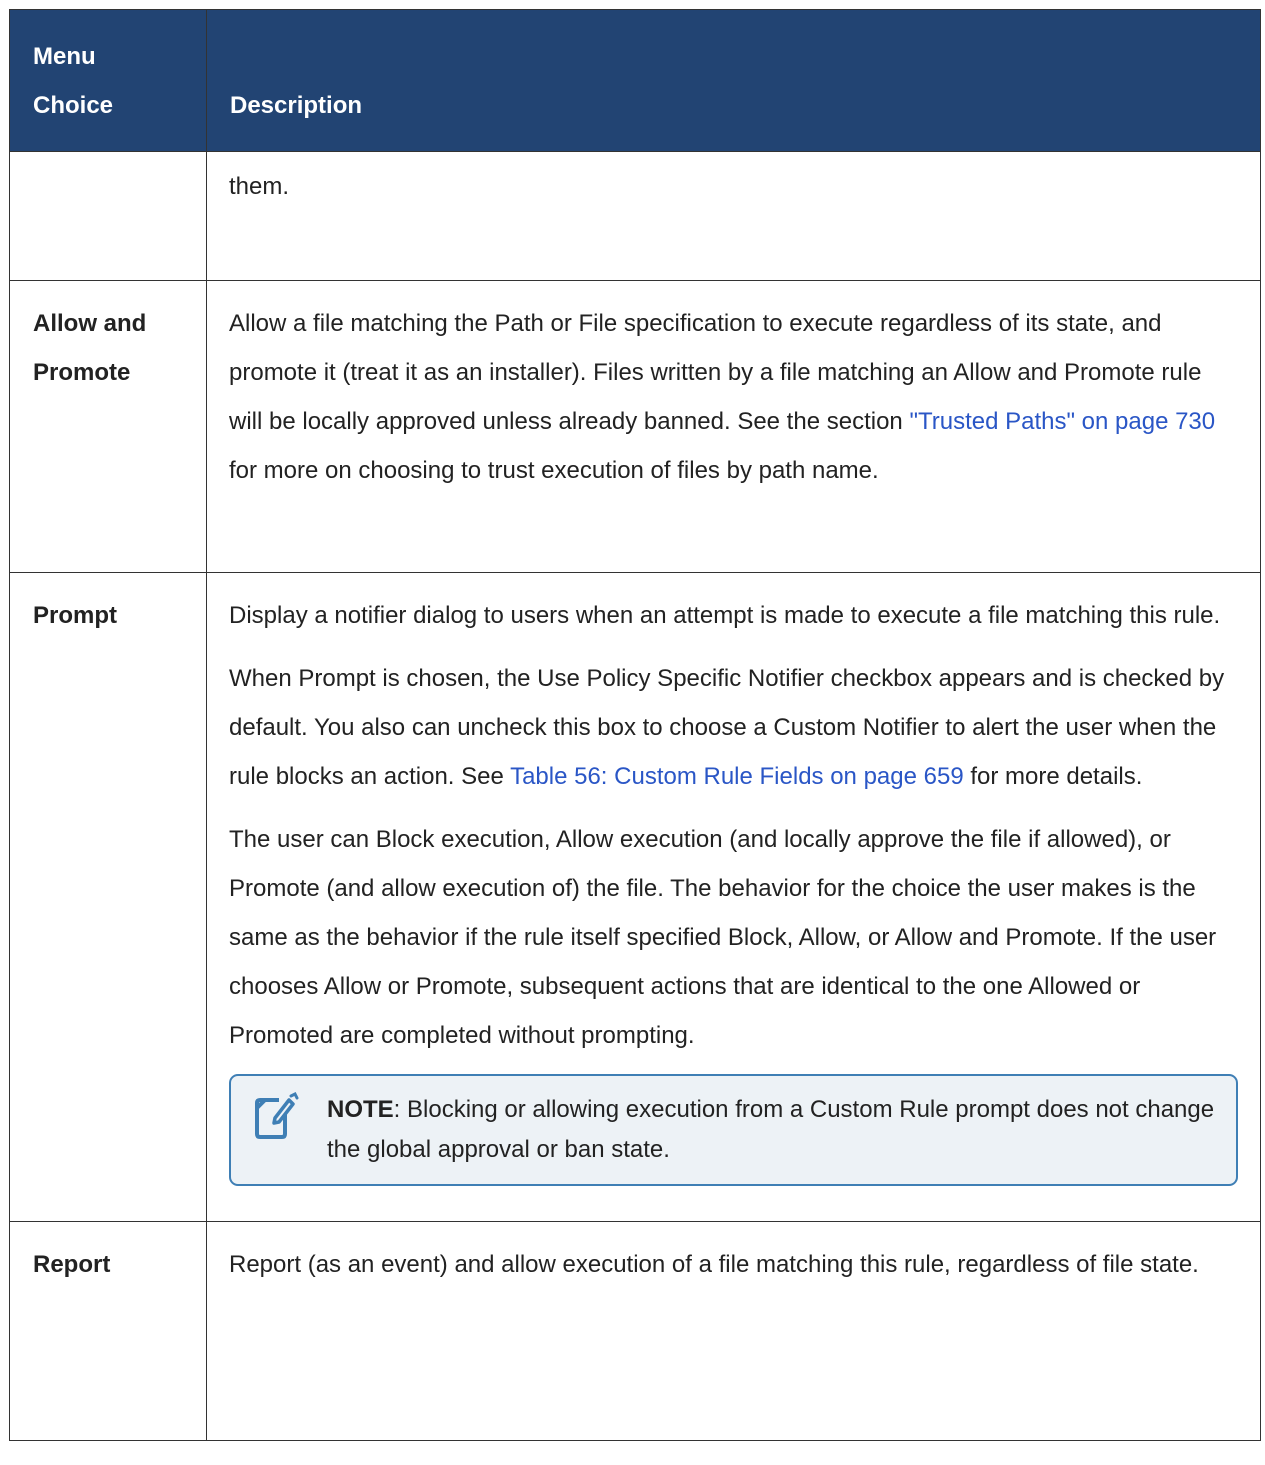 This screenshot has height=1465, width=1265. What do you see at coordinates (1062, 421) in the screenshot?
I see `trusted-paths-link: "Trusted Paths" on page 730` at bounding box center [1062, 421].